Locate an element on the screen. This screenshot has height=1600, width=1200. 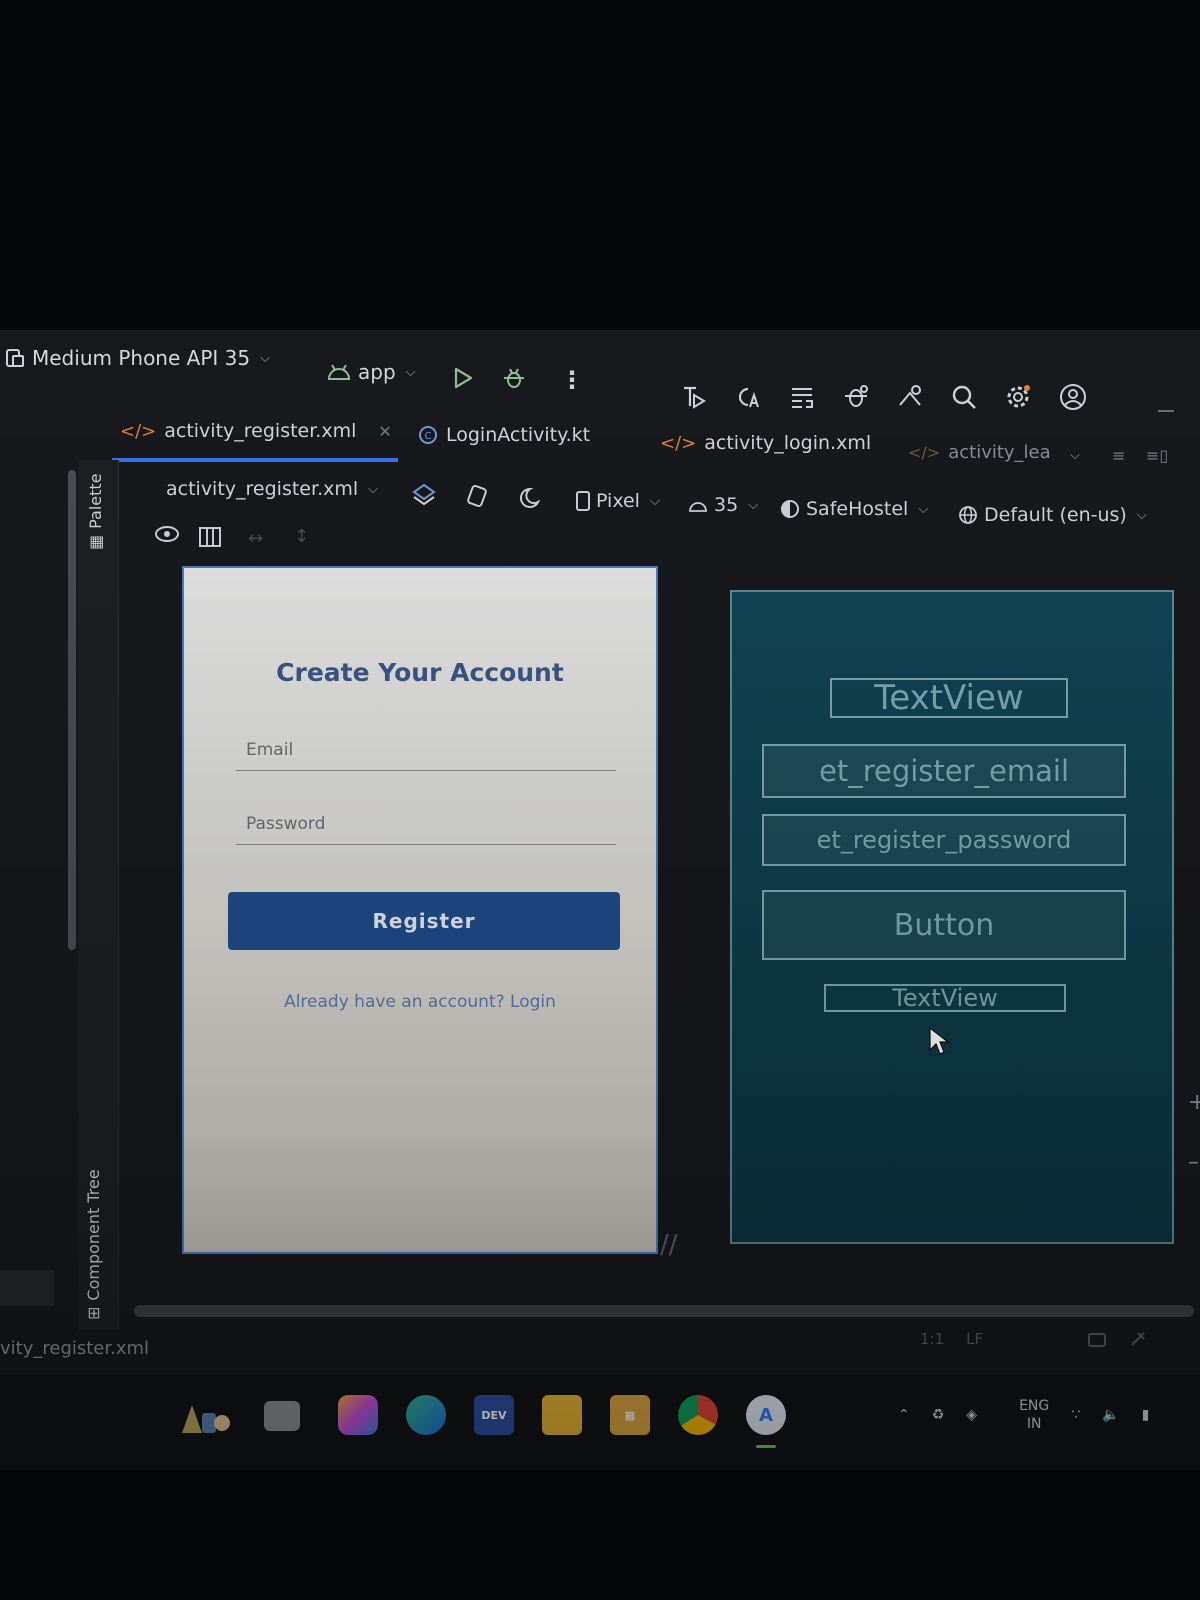
locale-label: Default (en-us) is located at coordinates (1055, 515).